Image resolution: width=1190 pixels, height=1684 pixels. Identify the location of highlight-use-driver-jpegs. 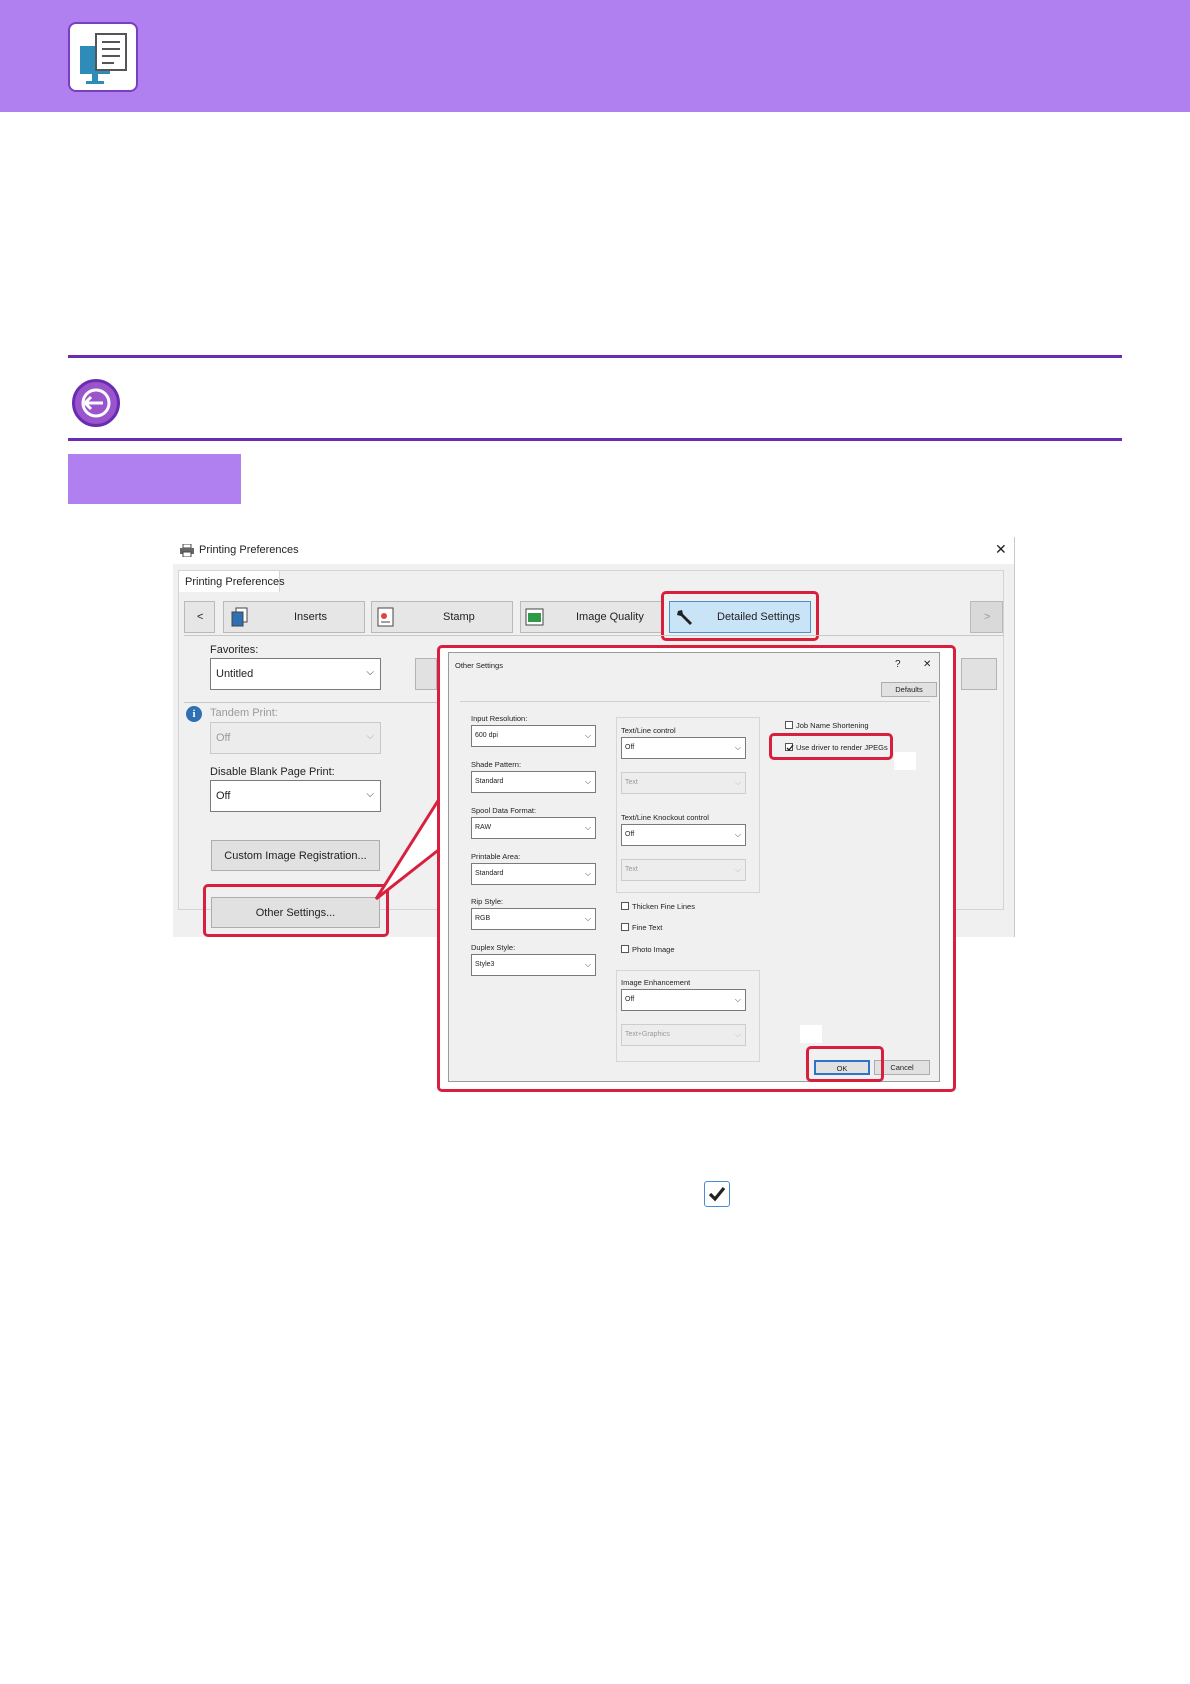
(831, 746).